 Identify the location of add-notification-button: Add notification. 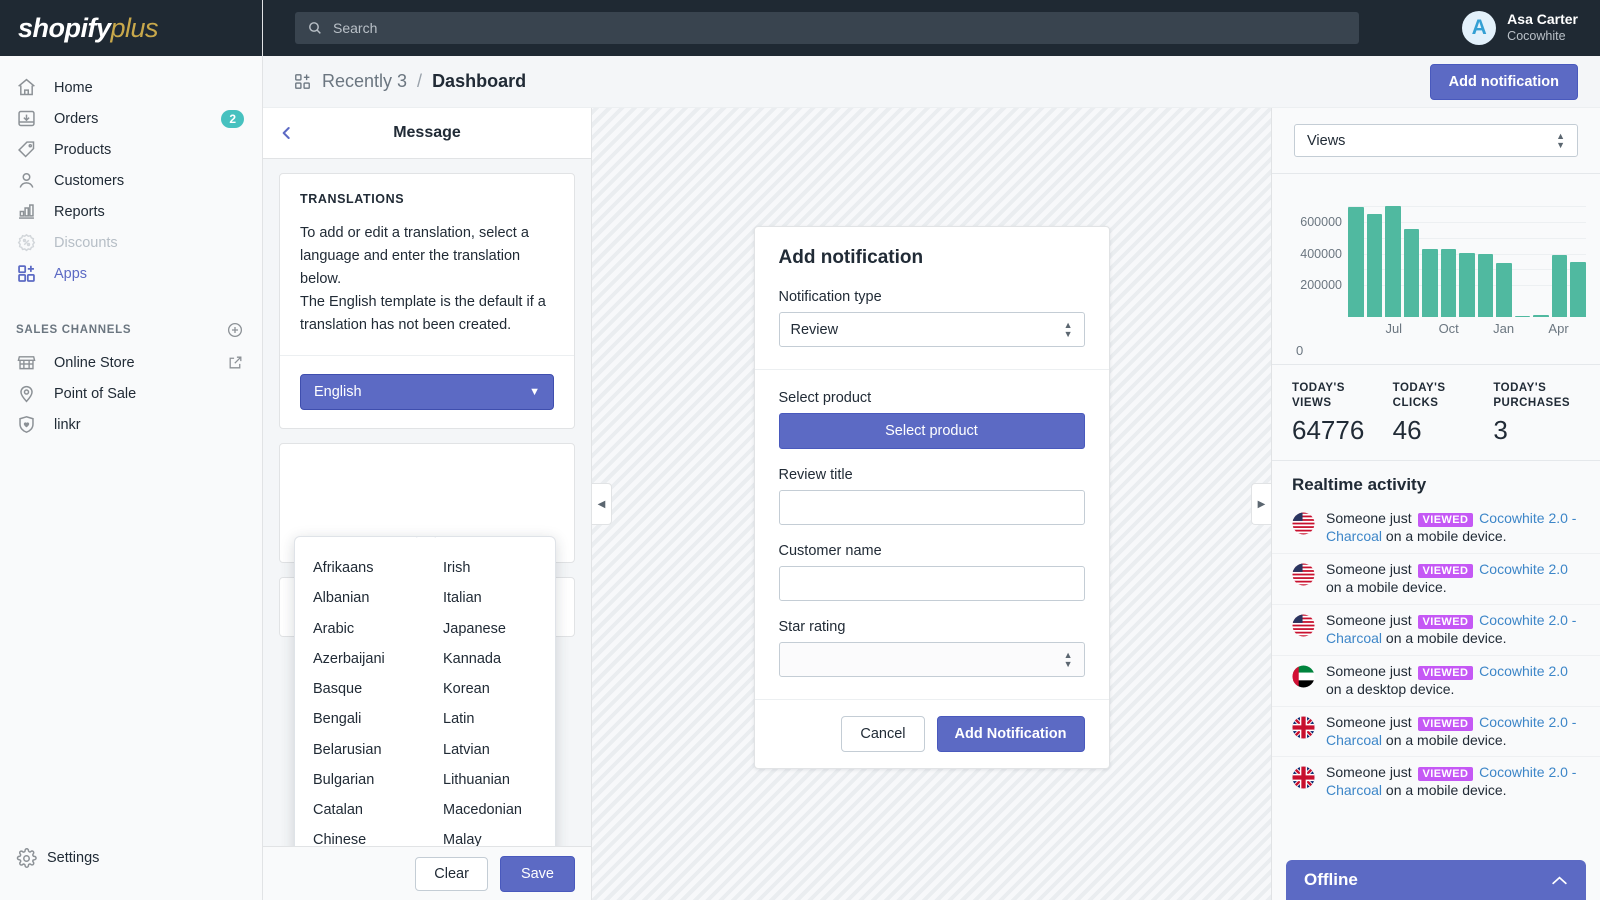
(1503, 81).